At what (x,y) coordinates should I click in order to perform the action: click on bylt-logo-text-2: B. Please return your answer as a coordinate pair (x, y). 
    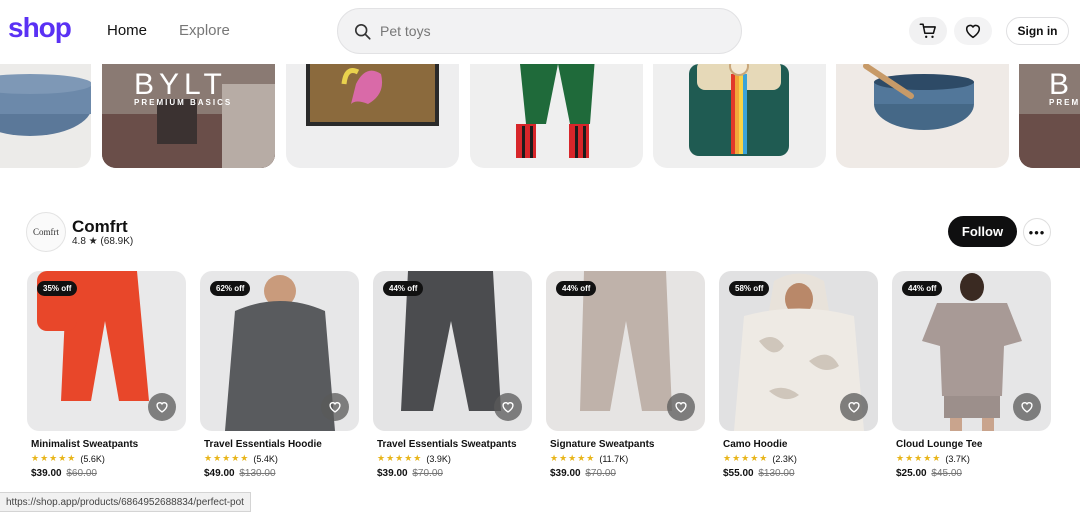
    Looking at the image, I should click on (1059, 84).